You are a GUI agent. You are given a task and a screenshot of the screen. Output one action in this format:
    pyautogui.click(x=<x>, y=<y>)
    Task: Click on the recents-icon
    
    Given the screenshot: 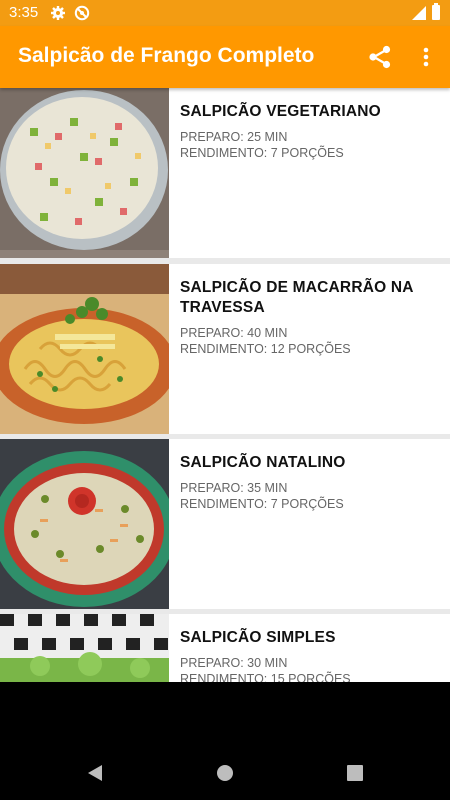 What is the action you would take?
    pyautogui.click(x=355, y=773)
    